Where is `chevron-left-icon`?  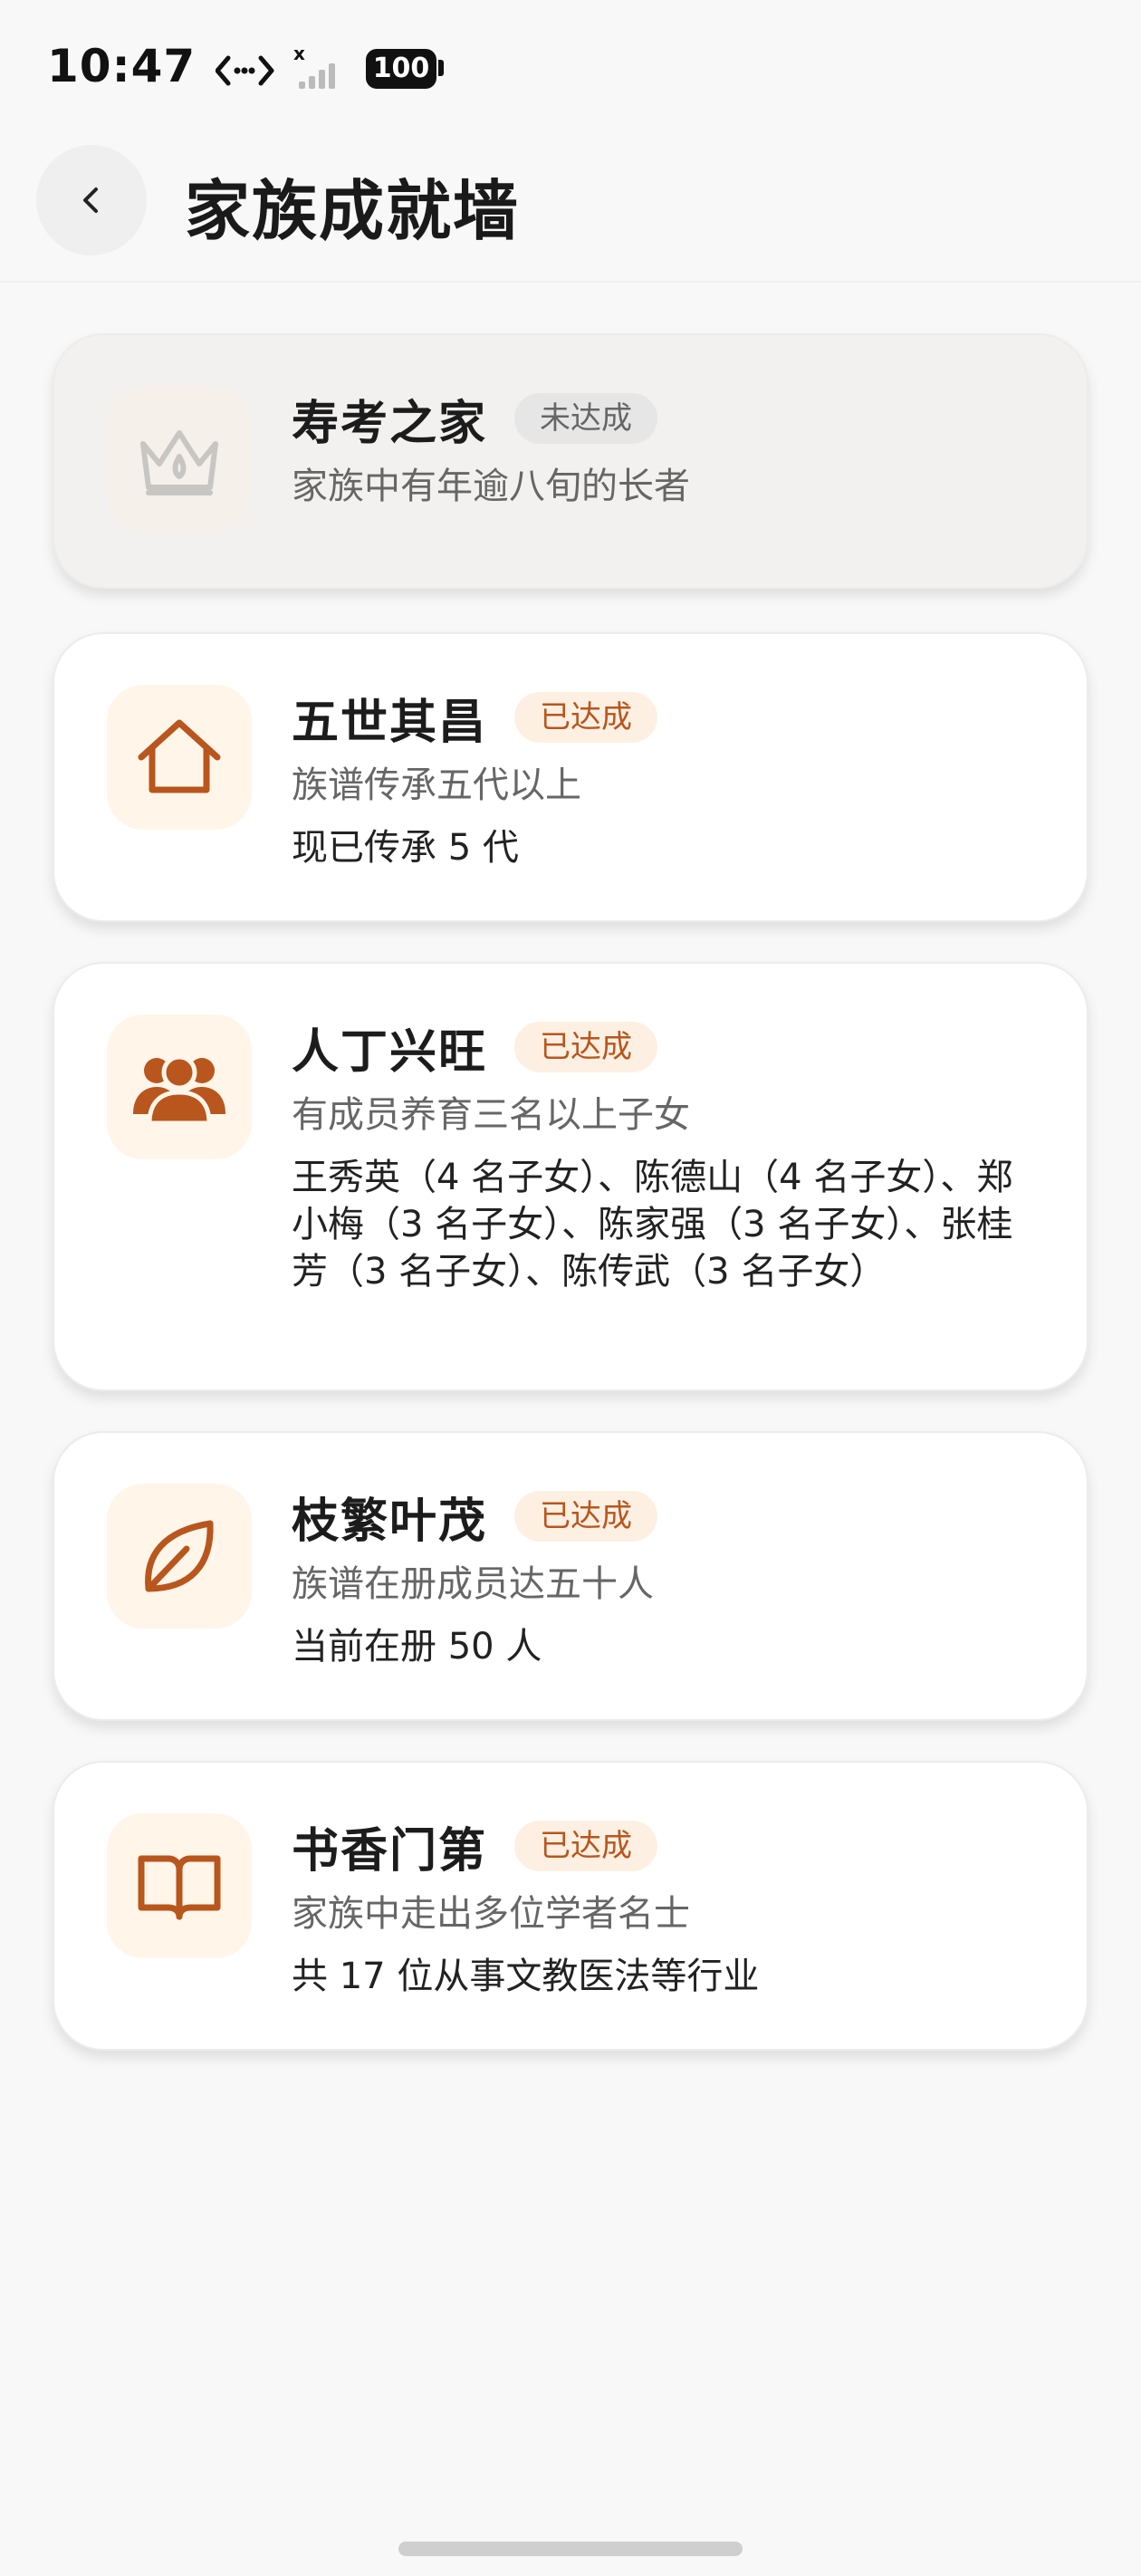
chevron-left-icon is located at coordinates (90, 200).